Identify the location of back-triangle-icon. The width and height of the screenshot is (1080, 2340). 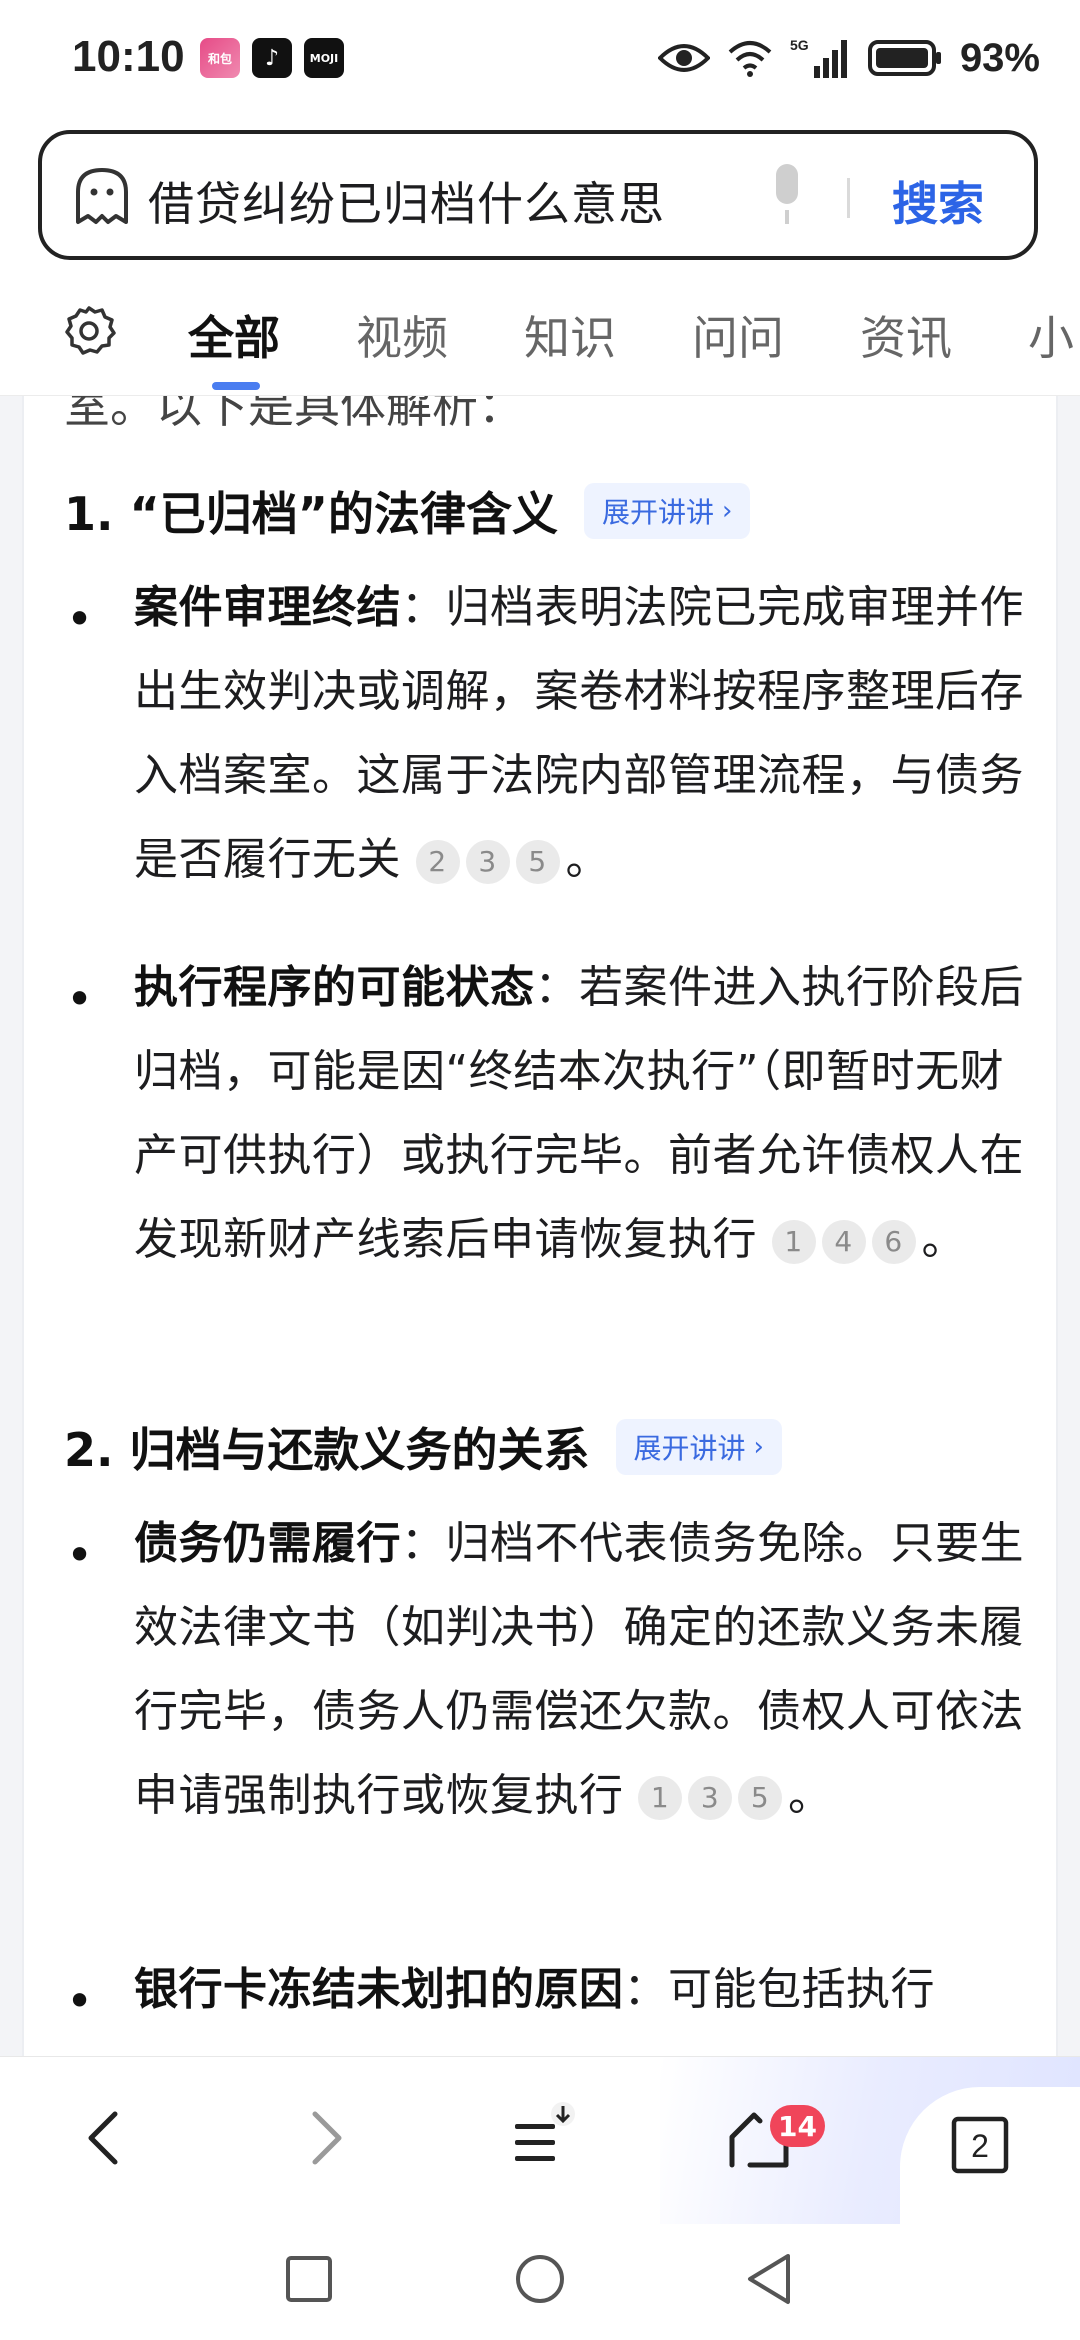
(769, 2279).